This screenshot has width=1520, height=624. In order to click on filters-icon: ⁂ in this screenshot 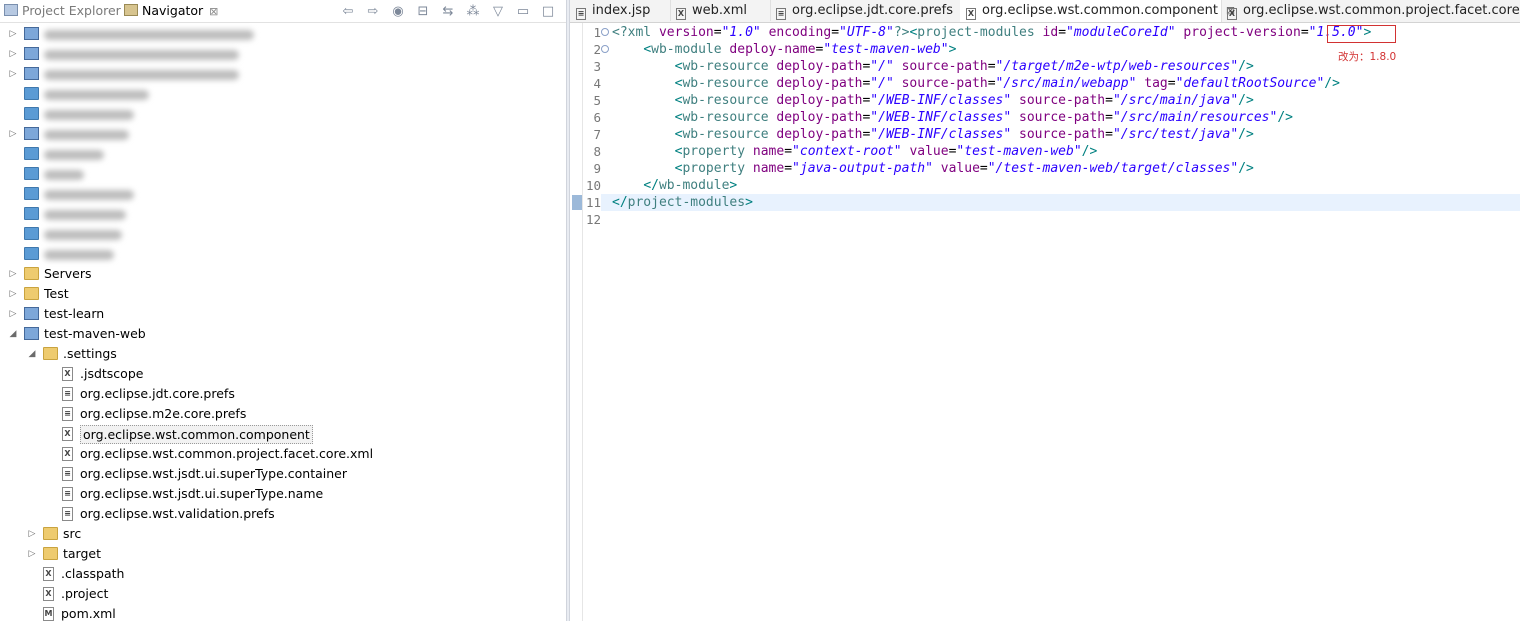, I will do `click(473, 11)`.